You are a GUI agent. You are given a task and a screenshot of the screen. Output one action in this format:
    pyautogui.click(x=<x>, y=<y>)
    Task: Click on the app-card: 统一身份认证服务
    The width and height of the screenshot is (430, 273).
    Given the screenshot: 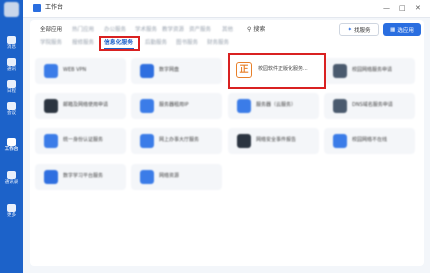 What is the action you would take?
    pyautogui.click(x=80, y=141)
    